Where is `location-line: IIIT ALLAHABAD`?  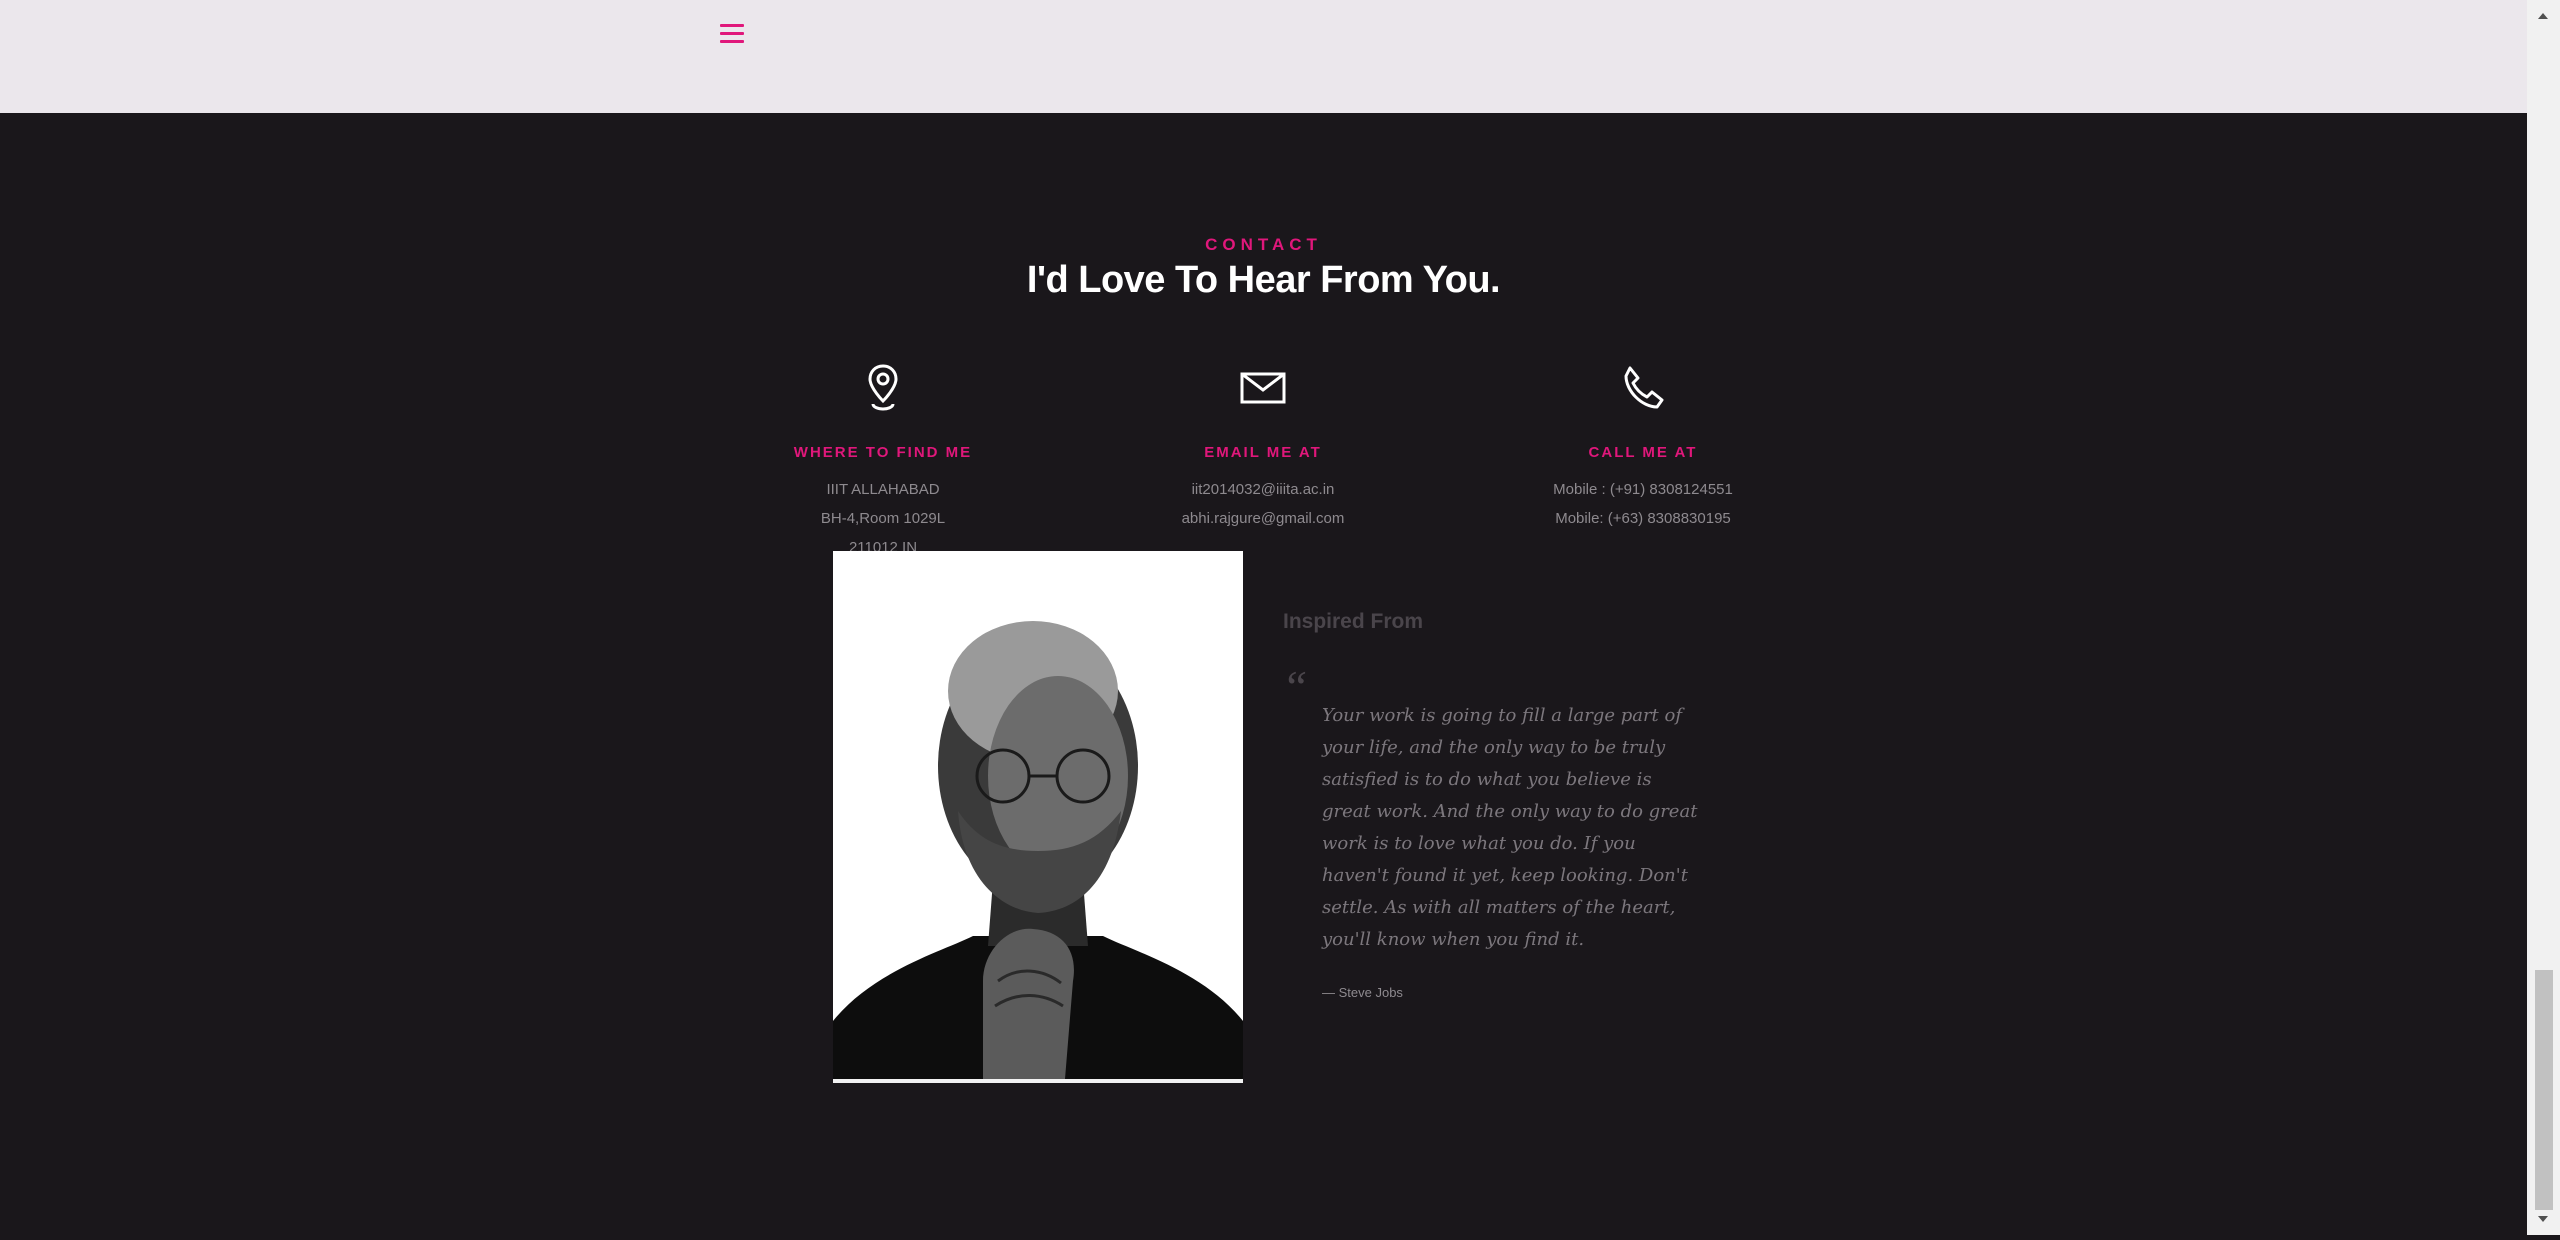 location-line: IIIT ALLAHABAD is located at coordinates (883, 489).